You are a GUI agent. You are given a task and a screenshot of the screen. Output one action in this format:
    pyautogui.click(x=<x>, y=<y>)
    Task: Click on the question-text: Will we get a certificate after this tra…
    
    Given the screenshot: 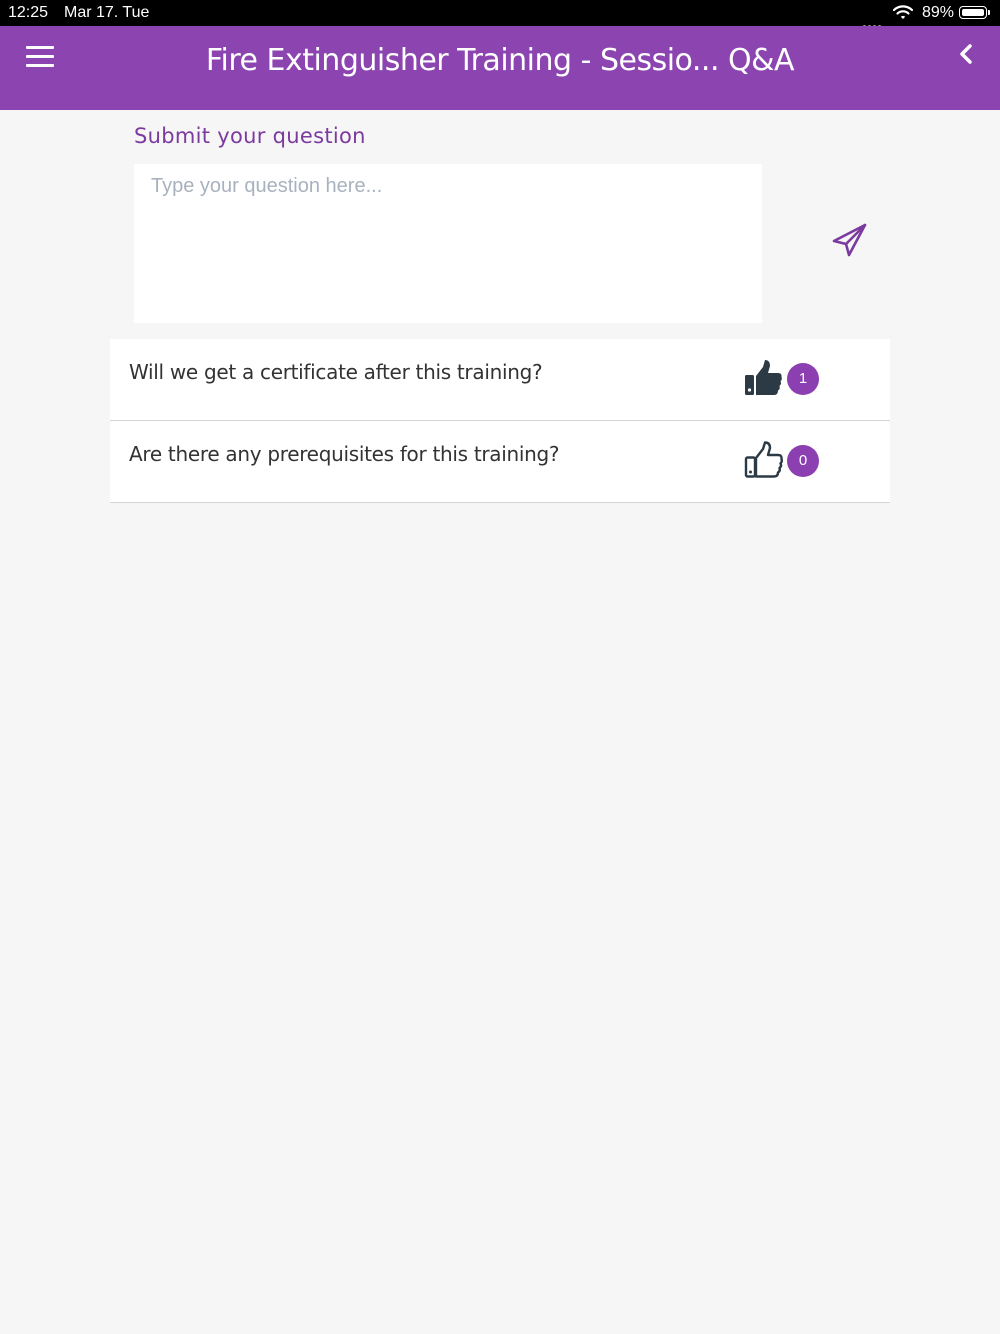 What is the action you would take?
    pyautogui.click(x=336, y=372)
    